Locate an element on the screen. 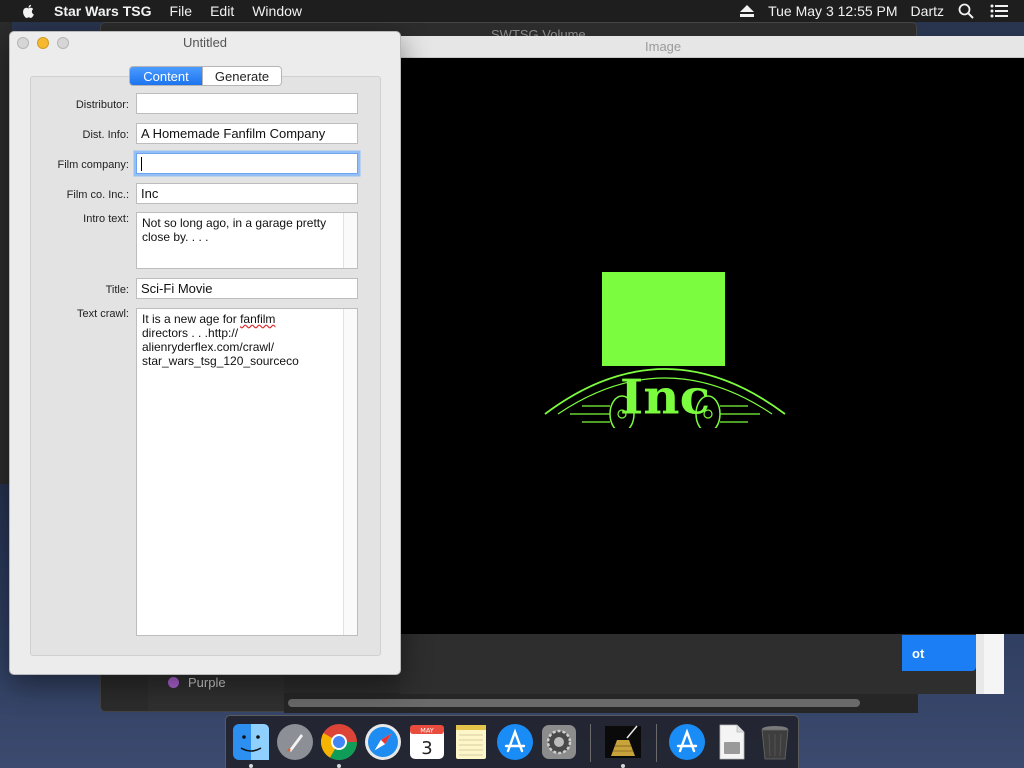  safari-icon is located at coordinates (383, 742).